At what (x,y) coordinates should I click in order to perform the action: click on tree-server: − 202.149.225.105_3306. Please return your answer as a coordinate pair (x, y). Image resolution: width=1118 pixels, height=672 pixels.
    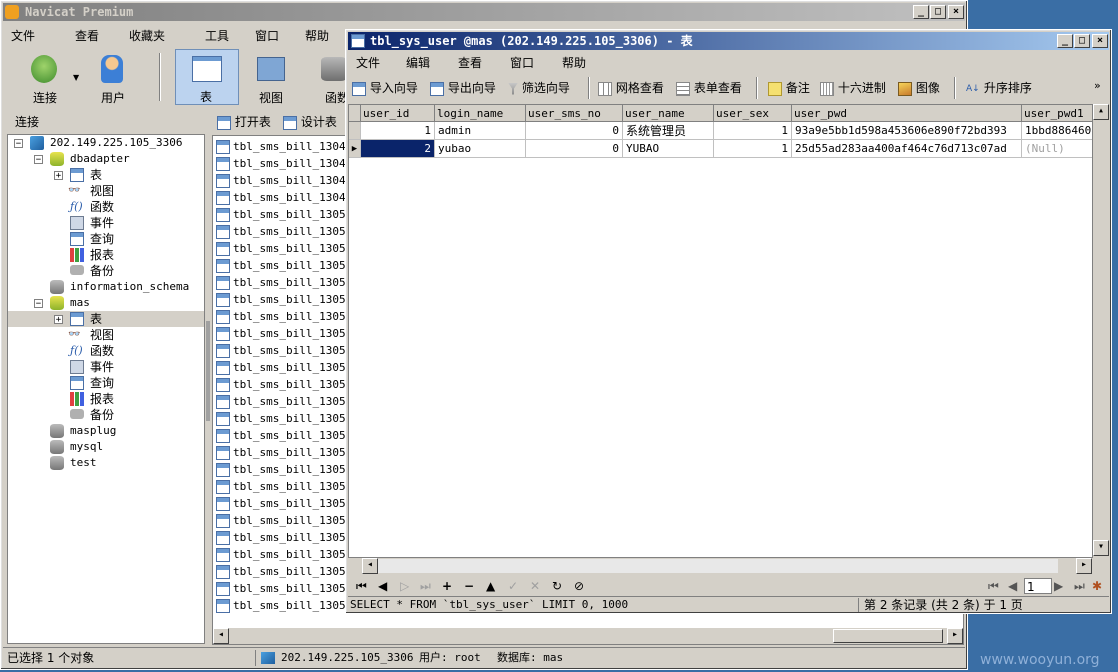
    Looking at the image, I should click on (106, 143).